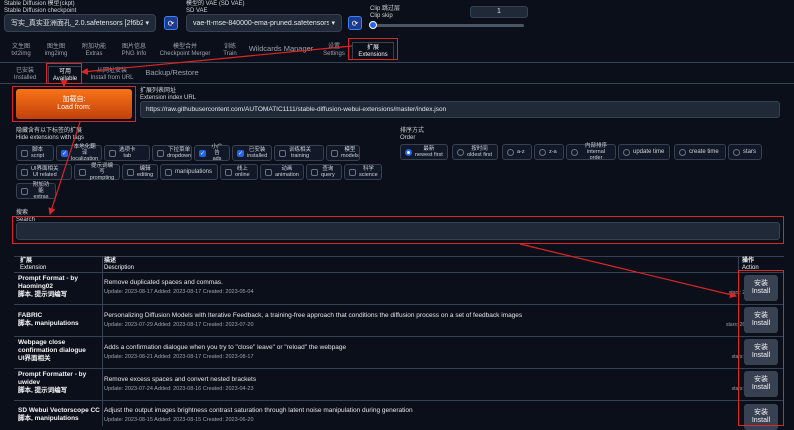 This screenshot has width=794, height=430. What do you see at coordinates (216, 60) in the screenshot?
I see `arrow-tab-to-available` at bounding box center [216, 60].